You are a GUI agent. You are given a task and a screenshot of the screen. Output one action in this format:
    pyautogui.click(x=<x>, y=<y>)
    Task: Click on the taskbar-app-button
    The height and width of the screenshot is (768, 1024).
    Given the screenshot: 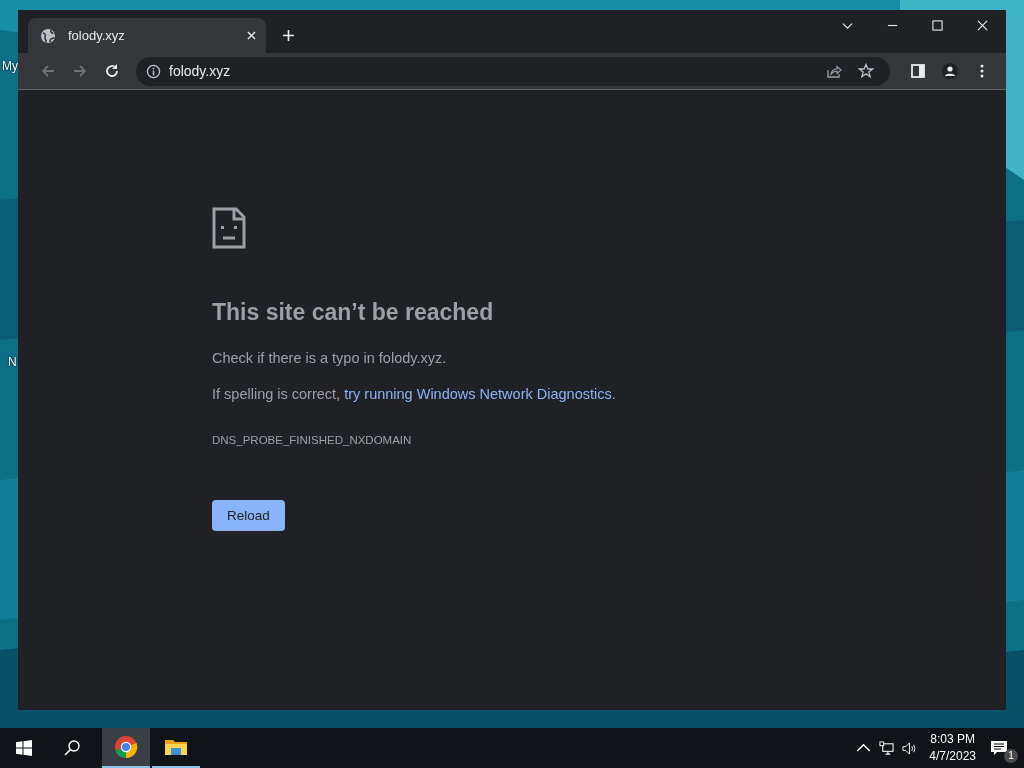 What is the action you would take?
    pyautogui.click(x=126, y=748)
    